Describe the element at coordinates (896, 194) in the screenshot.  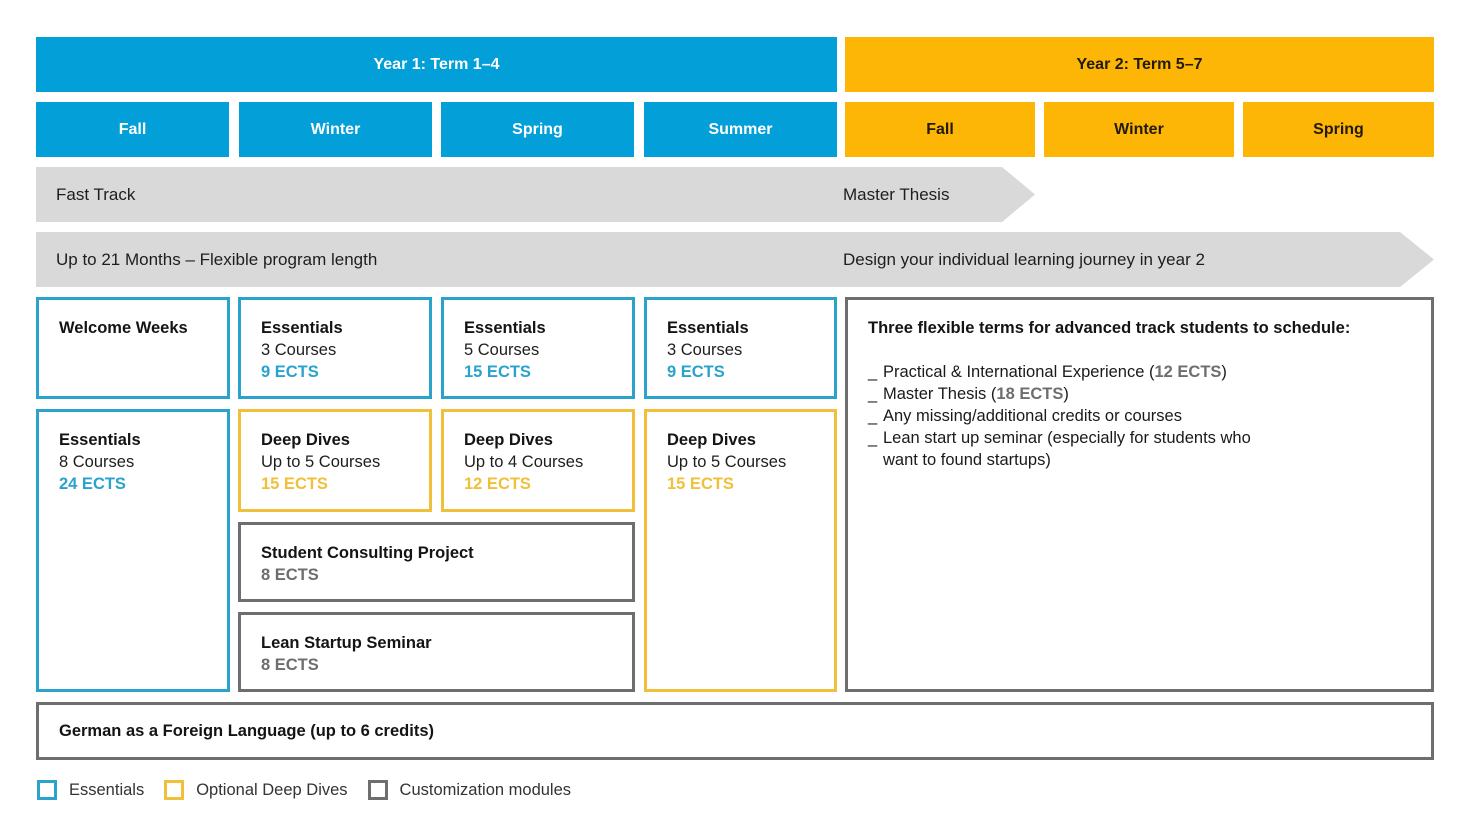
I see `master-thesis-label: Master Thesis` at that location.